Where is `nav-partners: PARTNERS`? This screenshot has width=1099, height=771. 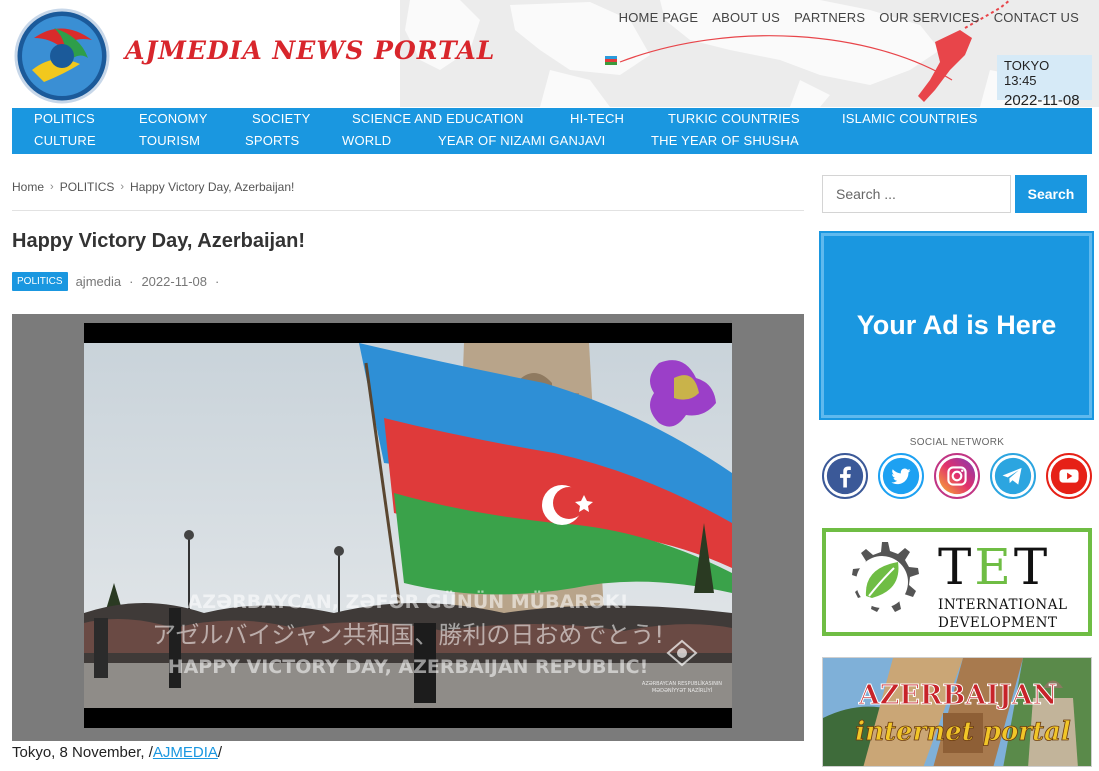
nav-partners: PARTNERS is located at coordinates (829, 17).